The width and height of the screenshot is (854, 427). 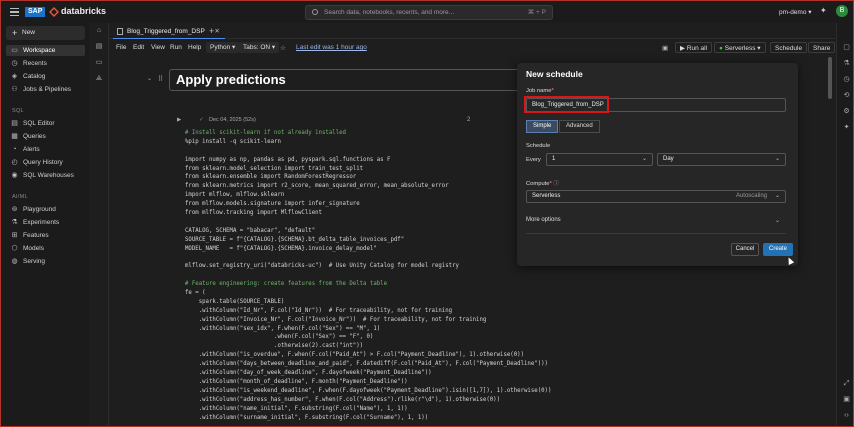 What do you see at coordinates (35, 12) in the screenshot?
I see `sap-logo: SAP` at bounding box center [35, 12].